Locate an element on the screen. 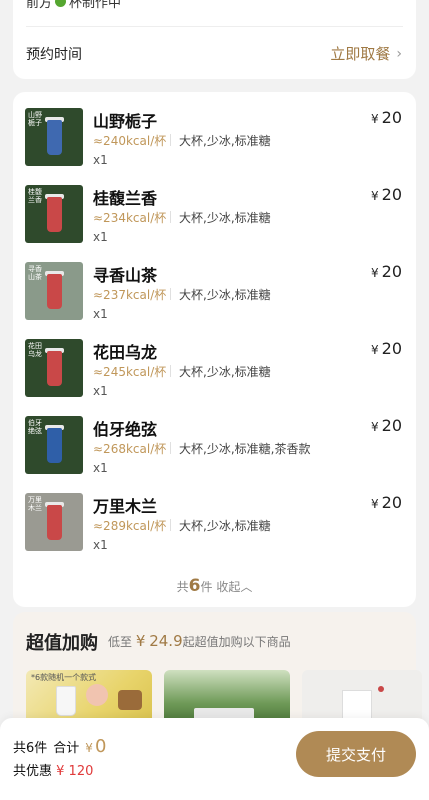  product-thumbnail: 花田乌龙 is located at coordinates (54, 368).